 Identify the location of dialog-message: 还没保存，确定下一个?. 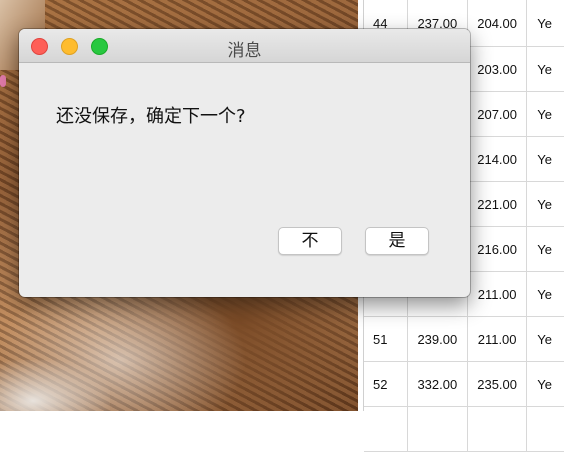
(151, 116).